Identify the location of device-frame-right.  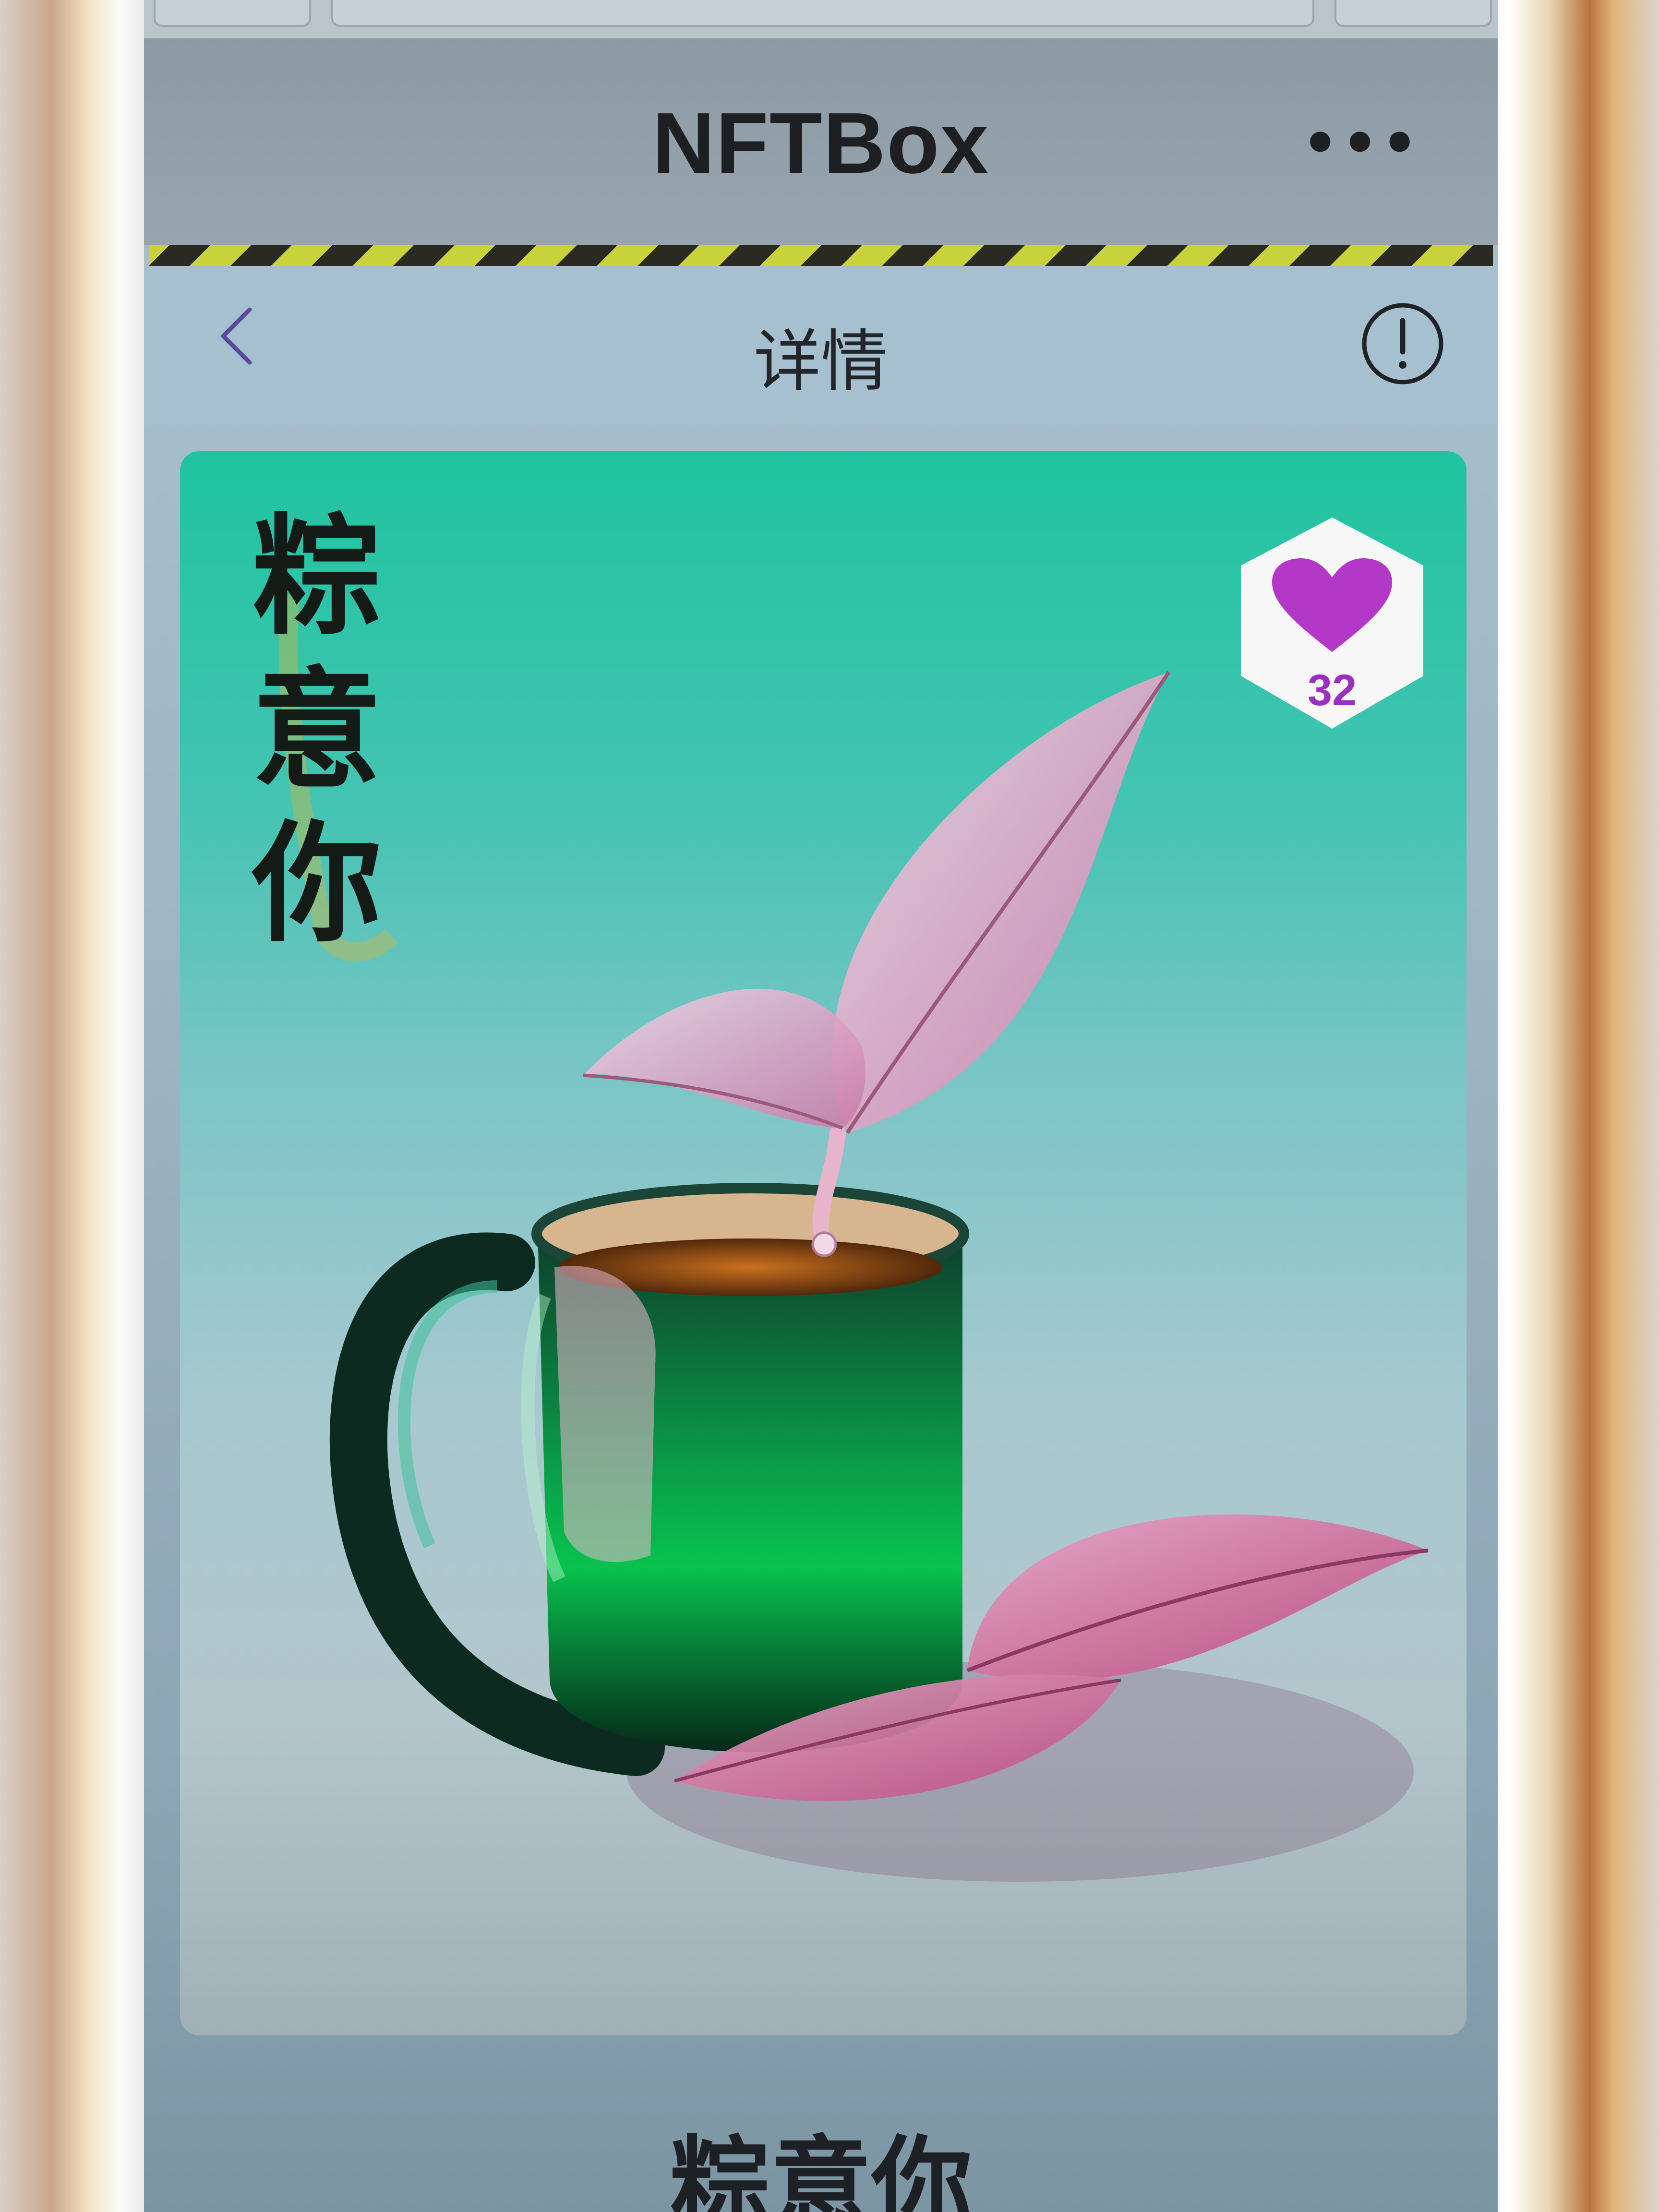
(1568, 1106).